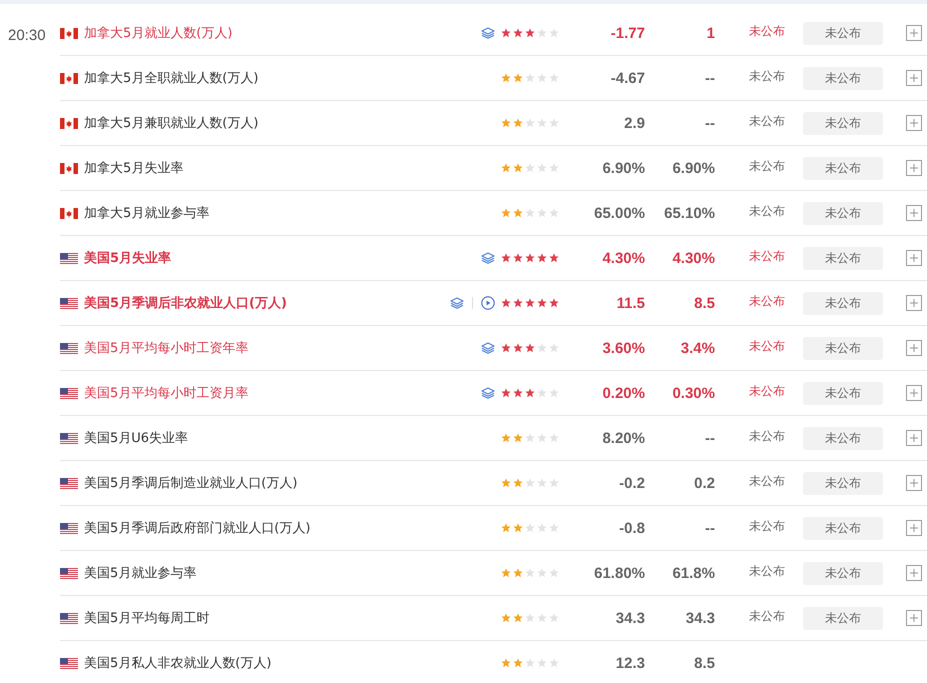  What do you see at coordinates (140, 573) in the screenshot?
I see `indicator-name: 美国5月就业参与率` at bounding box center [140, 573].